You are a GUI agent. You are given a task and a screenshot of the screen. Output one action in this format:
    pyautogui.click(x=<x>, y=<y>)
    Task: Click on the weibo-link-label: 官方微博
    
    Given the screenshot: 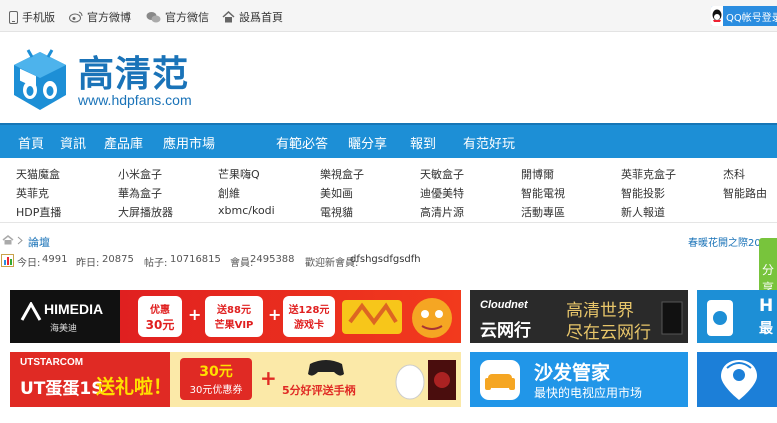 What is the action you would take?
    pyautogui.click(x=109, y=17)
    